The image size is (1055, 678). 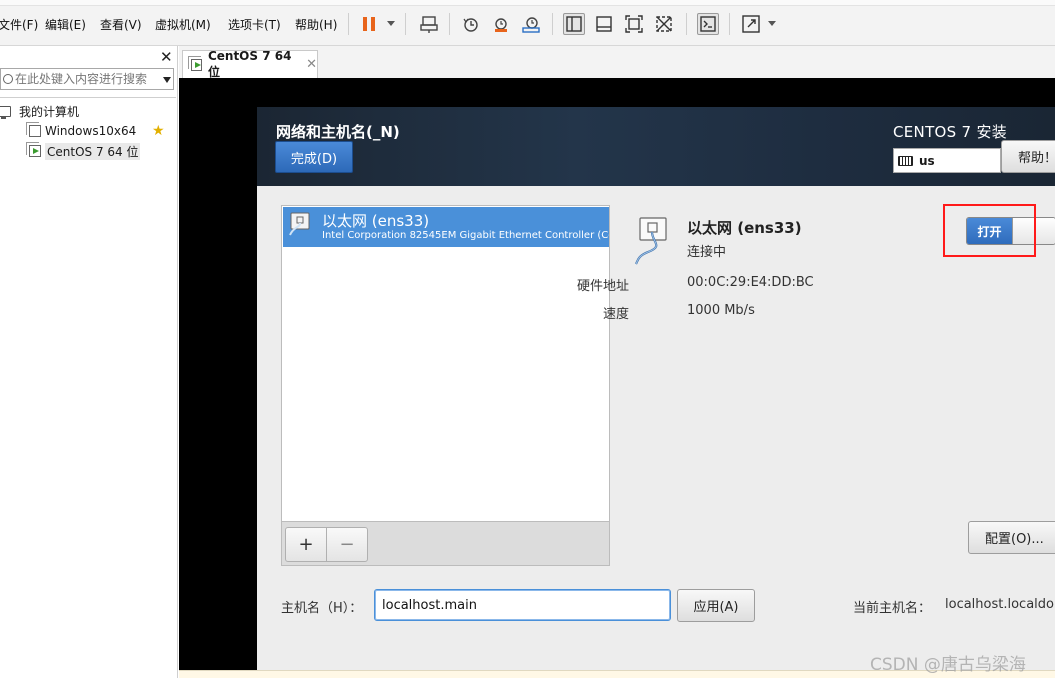 I want to click on annotation-highlight-box, so click(x=989, y=230).